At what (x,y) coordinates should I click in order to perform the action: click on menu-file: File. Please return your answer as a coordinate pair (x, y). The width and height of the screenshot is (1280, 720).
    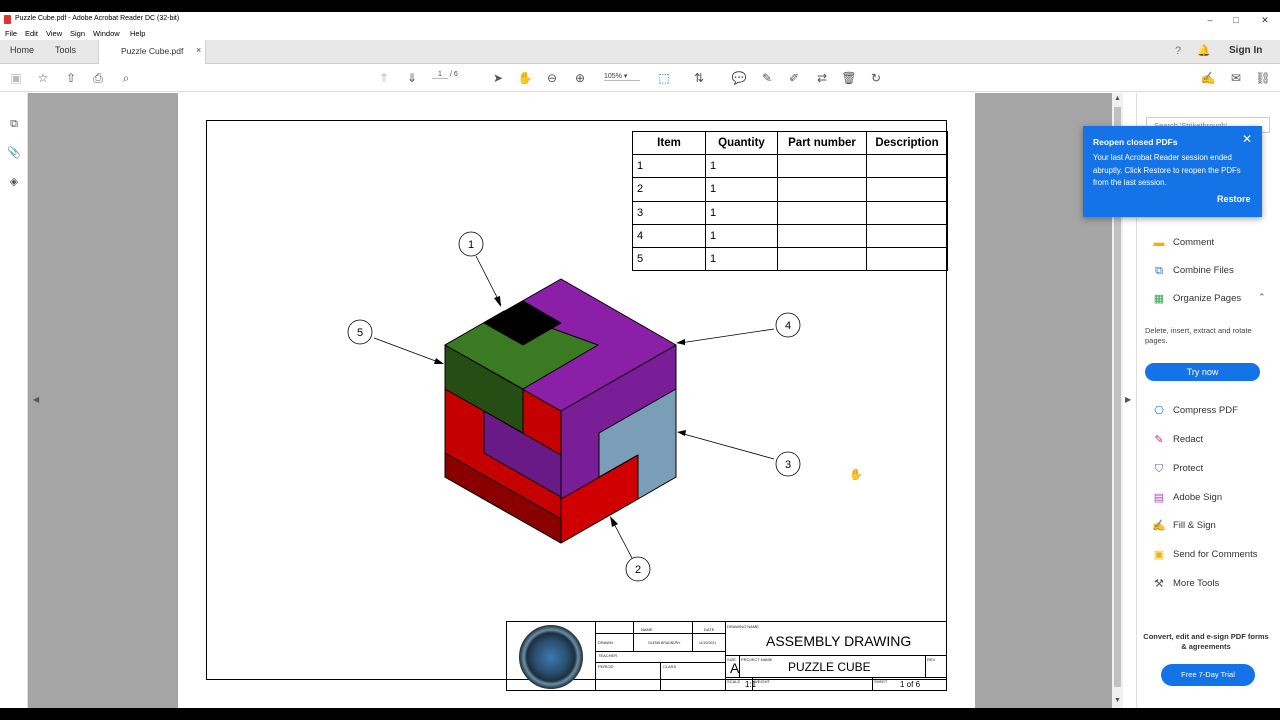
    Looking at the image, I should click on (11, 33).